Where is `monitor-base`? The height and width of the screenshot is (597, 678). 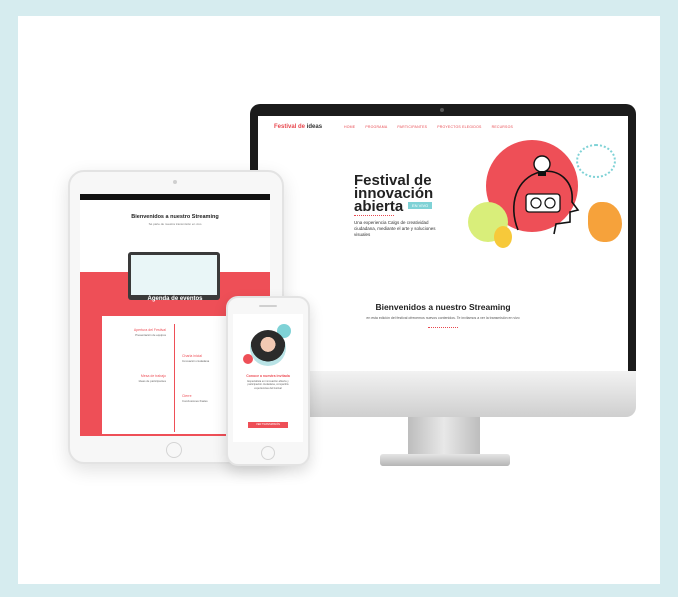
monitor-base is located at coordinates (445, 460).